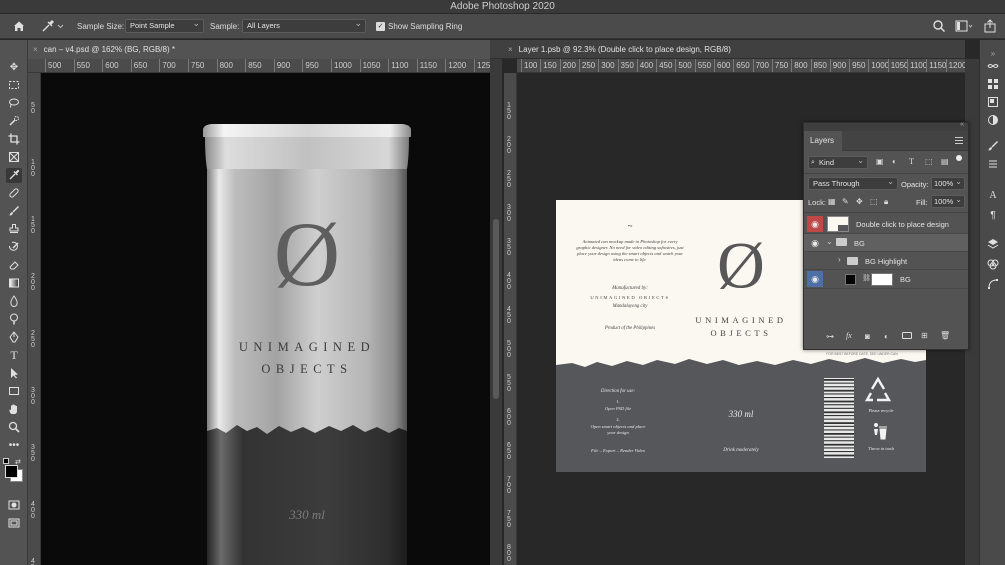  Describe the element at coordinates (740, 320) in the screenshot. I see `label-brand-line1: UNIMAGINED` at that location.